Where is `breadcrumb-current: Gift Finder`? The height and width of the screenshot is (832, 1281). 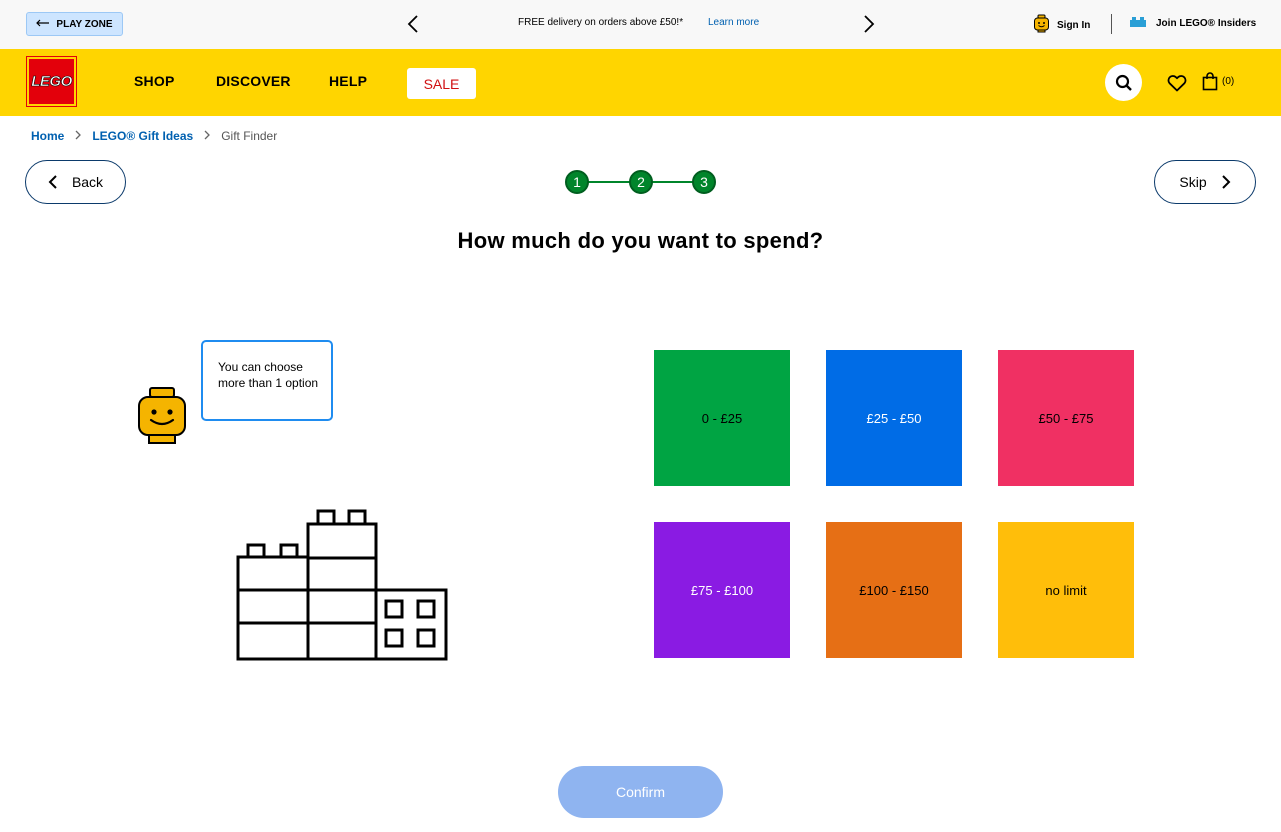
breadcrumb-current: Gift Finder is located at coordinates (249, 136).